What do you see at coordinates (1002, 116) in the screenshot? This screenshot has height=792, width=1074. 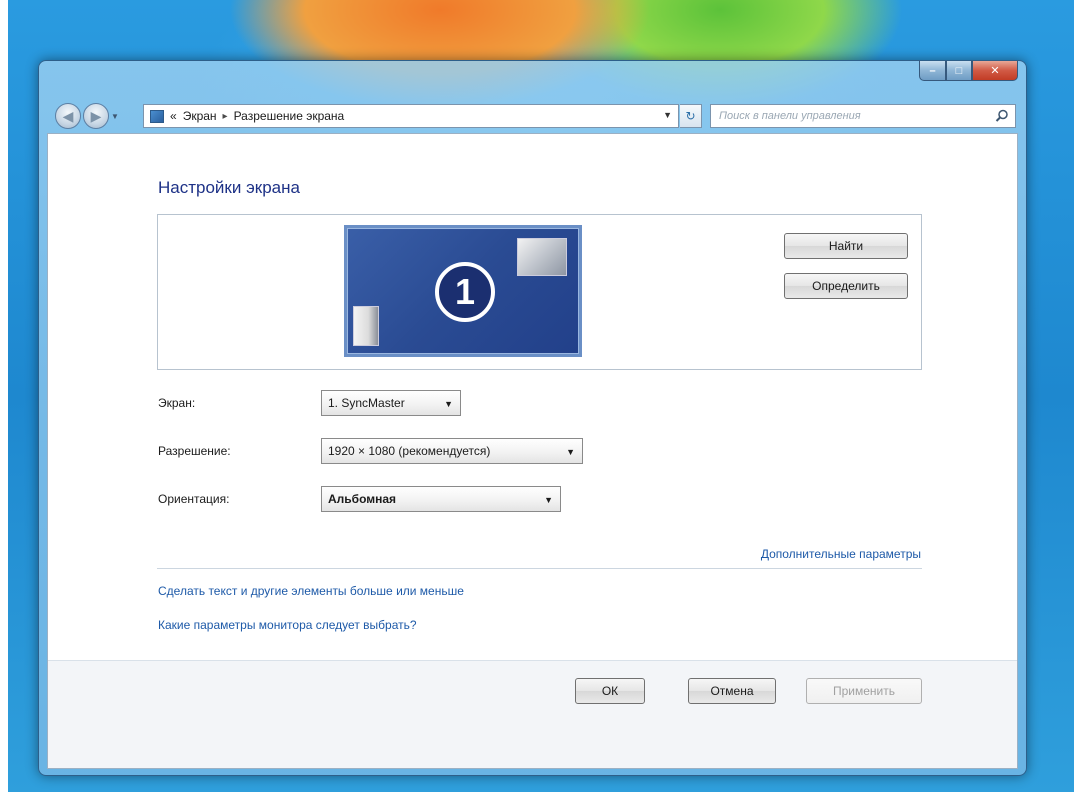 I see `search-icon` at bounding box center [1002, 116].